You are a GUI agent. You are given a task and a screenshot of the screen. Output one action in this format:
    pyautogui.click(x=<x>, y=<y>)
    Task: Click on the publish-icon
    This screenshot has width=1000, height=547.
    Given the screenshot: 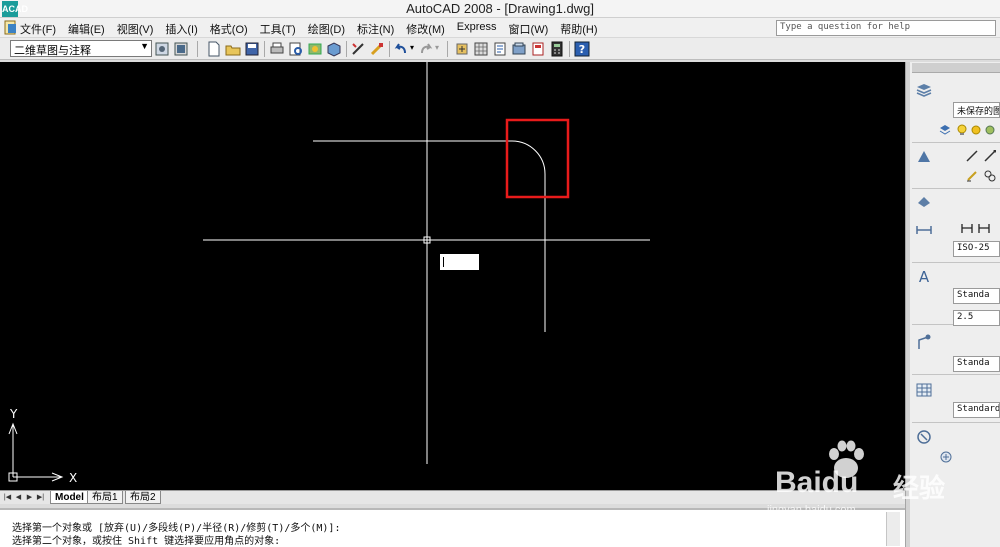 What is the action you would take?
    pyautogui.click(x=315, y=49)
    